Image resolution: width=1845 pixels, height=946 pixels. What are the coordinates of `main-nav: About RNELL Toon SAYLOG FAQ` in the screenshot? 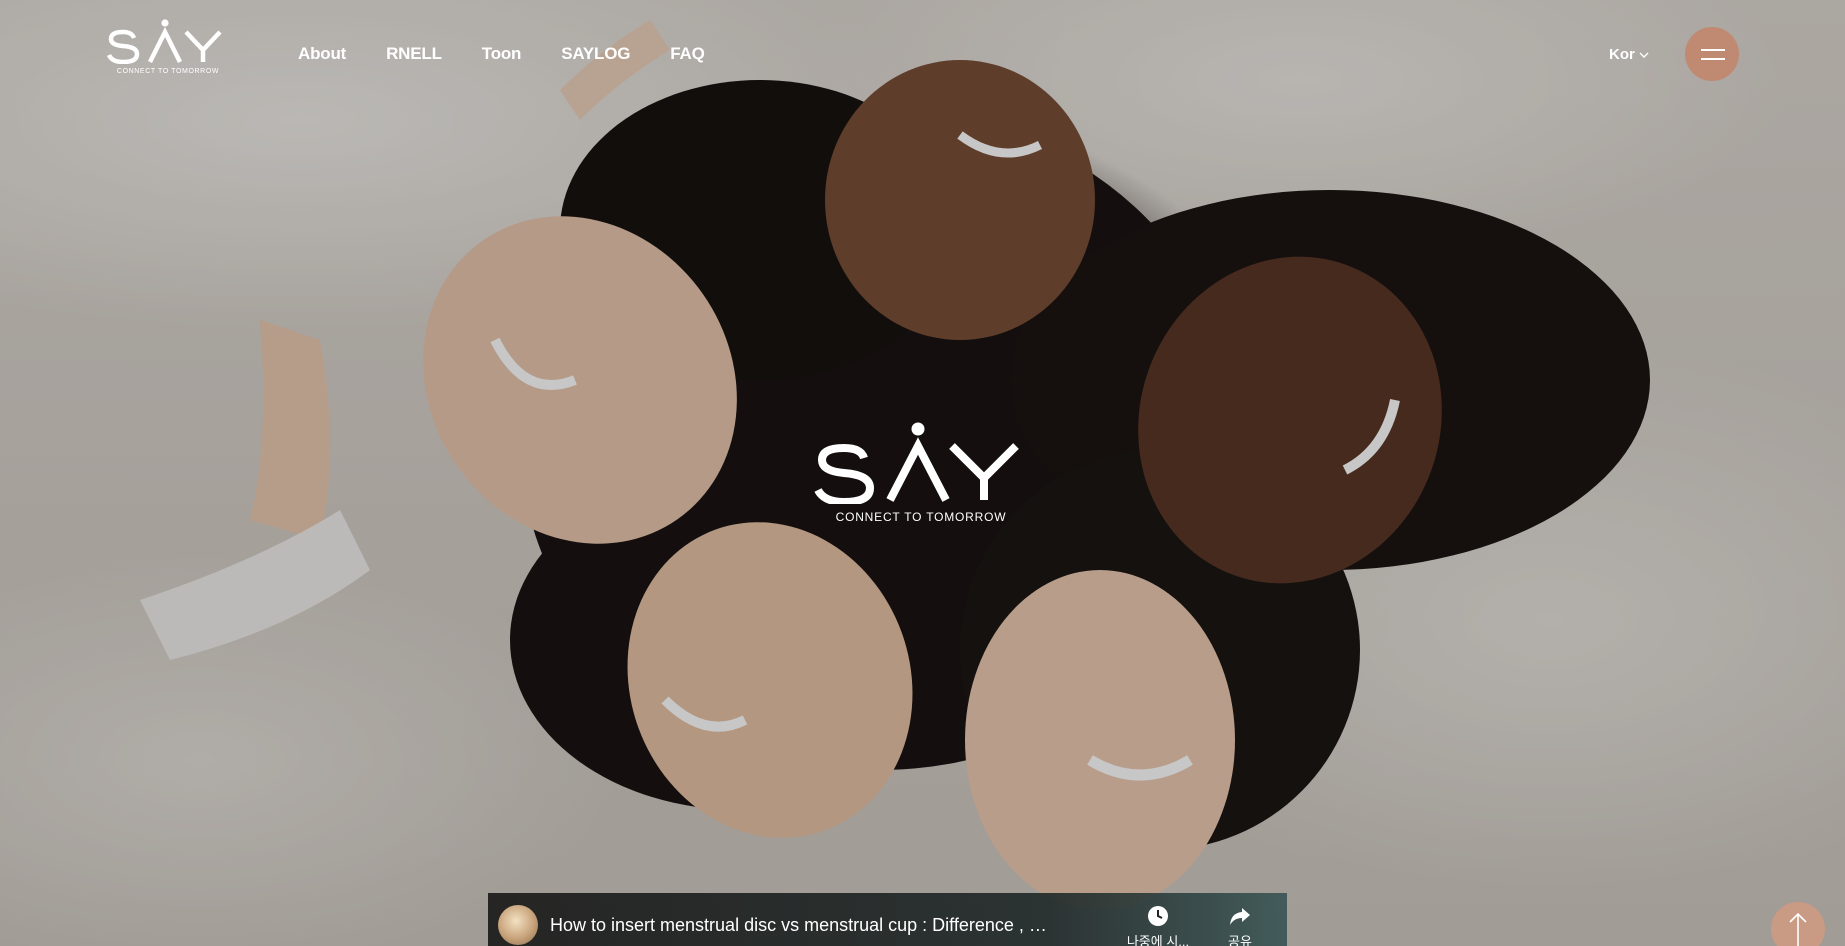 It's located at (521, 54).